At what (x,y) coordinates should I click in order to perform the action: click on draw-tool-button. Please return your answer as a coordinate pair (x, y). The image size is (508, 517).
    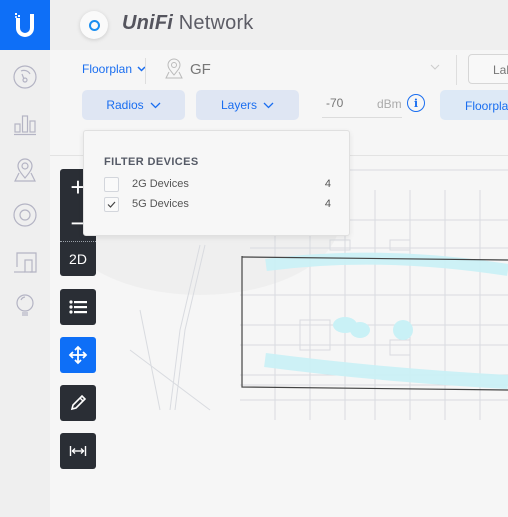
    Looking at the image, I should click on (78, 403).